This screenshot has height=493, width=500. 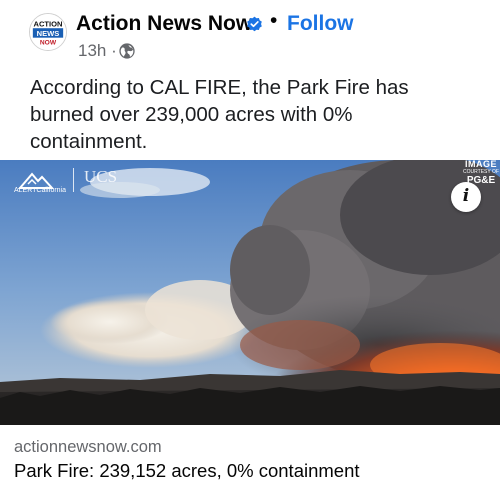 What do you see at coordinates (127, 51) in the screenshot?
I see `globe-icon` at bounding box center [127, 51].